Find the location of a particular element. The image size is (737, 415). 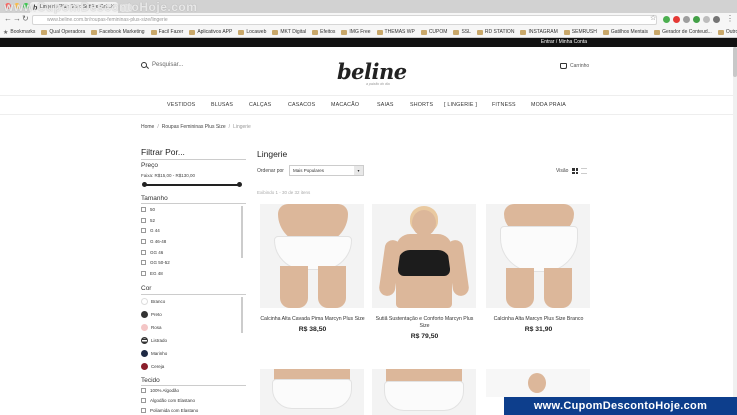

fabric-option: 100% Algodão is located at coordinates (160, 390).